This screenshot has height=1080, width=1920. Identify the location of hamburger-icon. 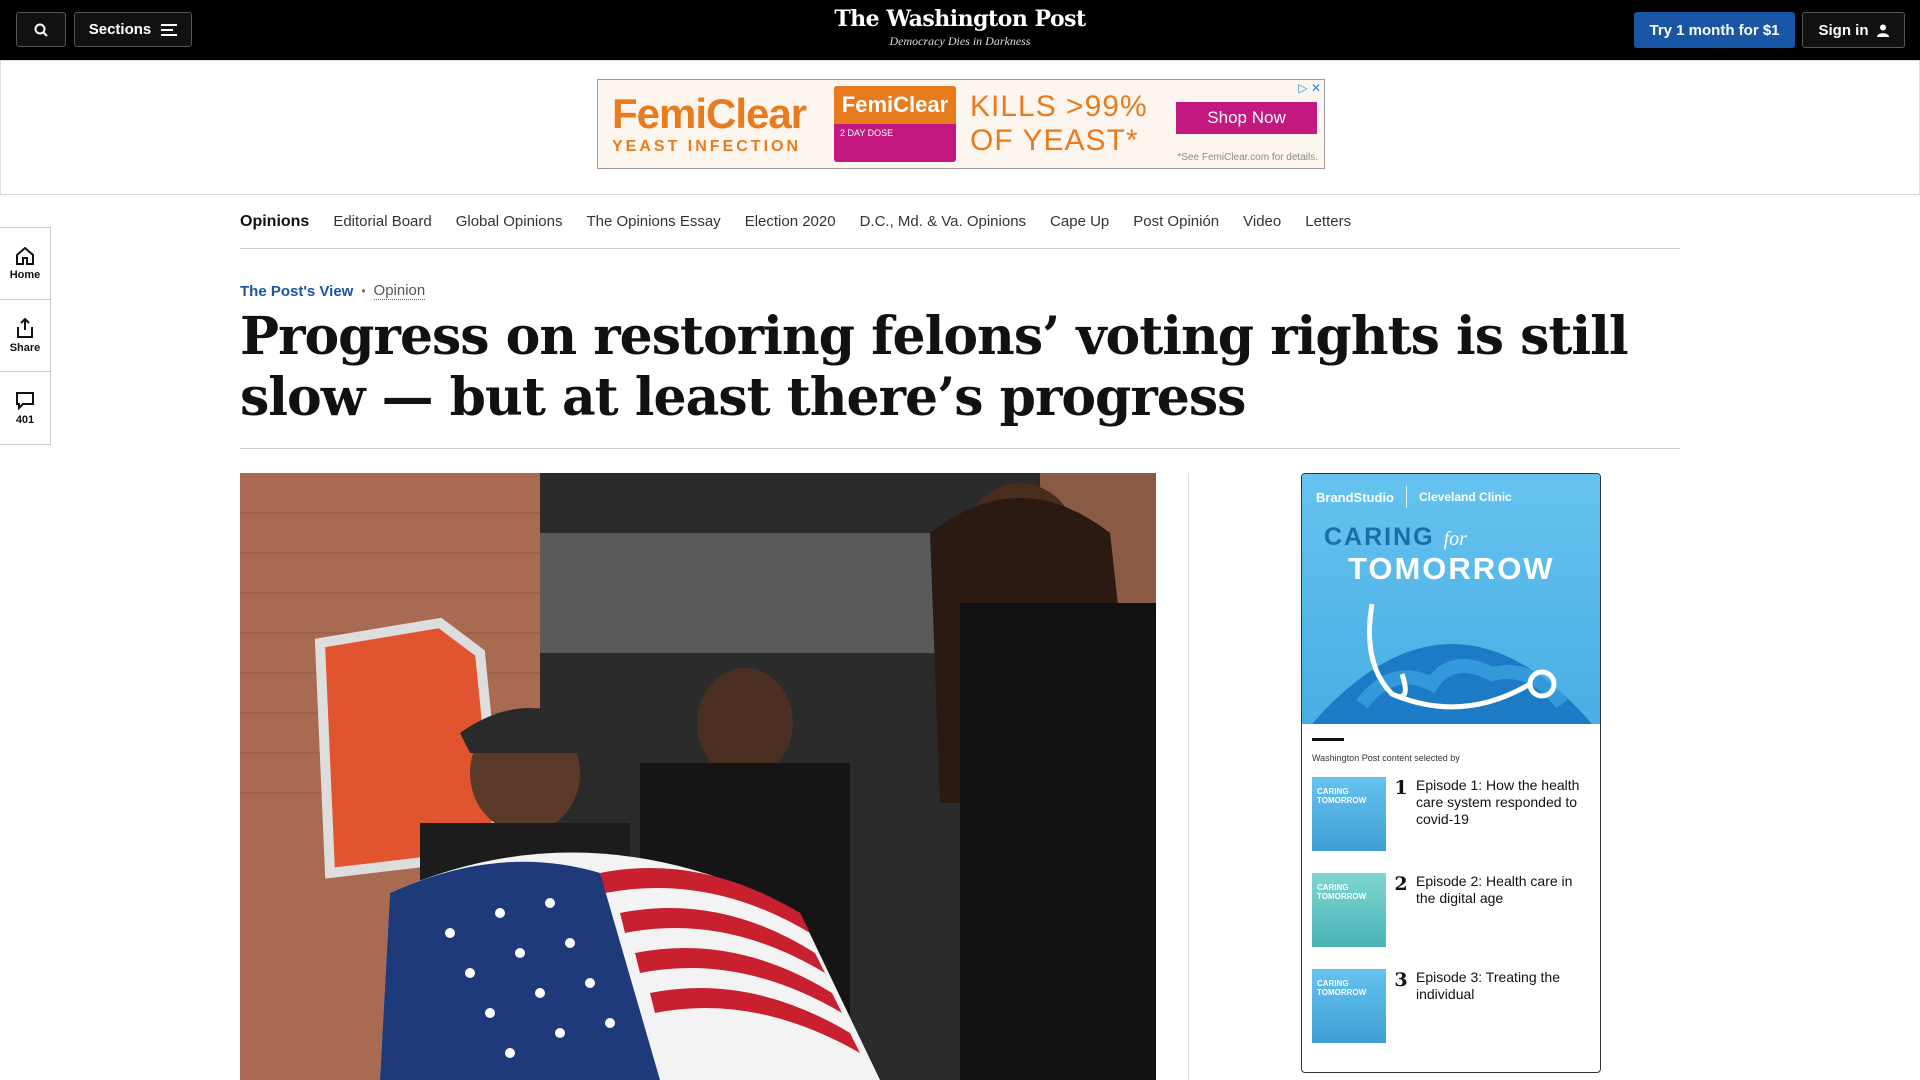
(169, 29).